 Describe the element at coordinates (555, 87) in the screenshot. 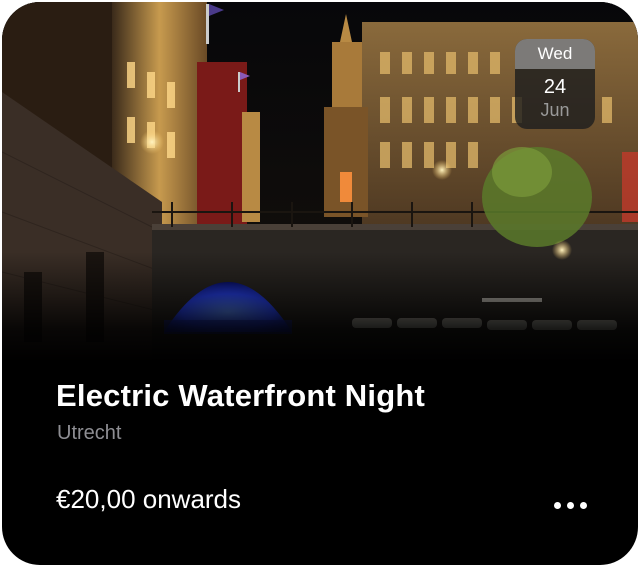

I see `date-day: 24` at that location.